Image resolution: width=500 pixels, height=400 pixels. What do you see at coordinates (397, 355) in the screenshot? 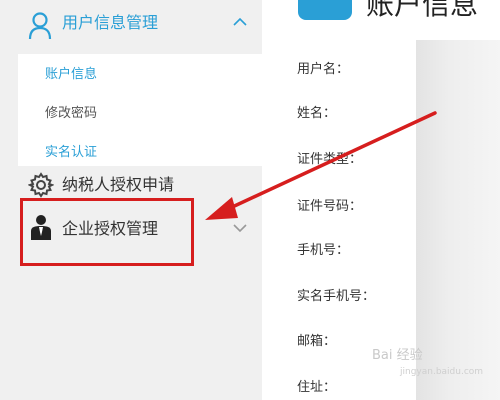
I see `watermark: Bai 经验` at bounding box center [397, 355].